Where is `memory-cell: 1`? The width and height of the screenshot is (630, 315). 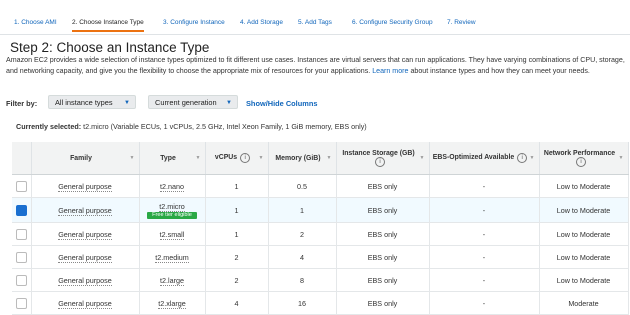
memory-cell: 1 is located at coordinates (302, 210).